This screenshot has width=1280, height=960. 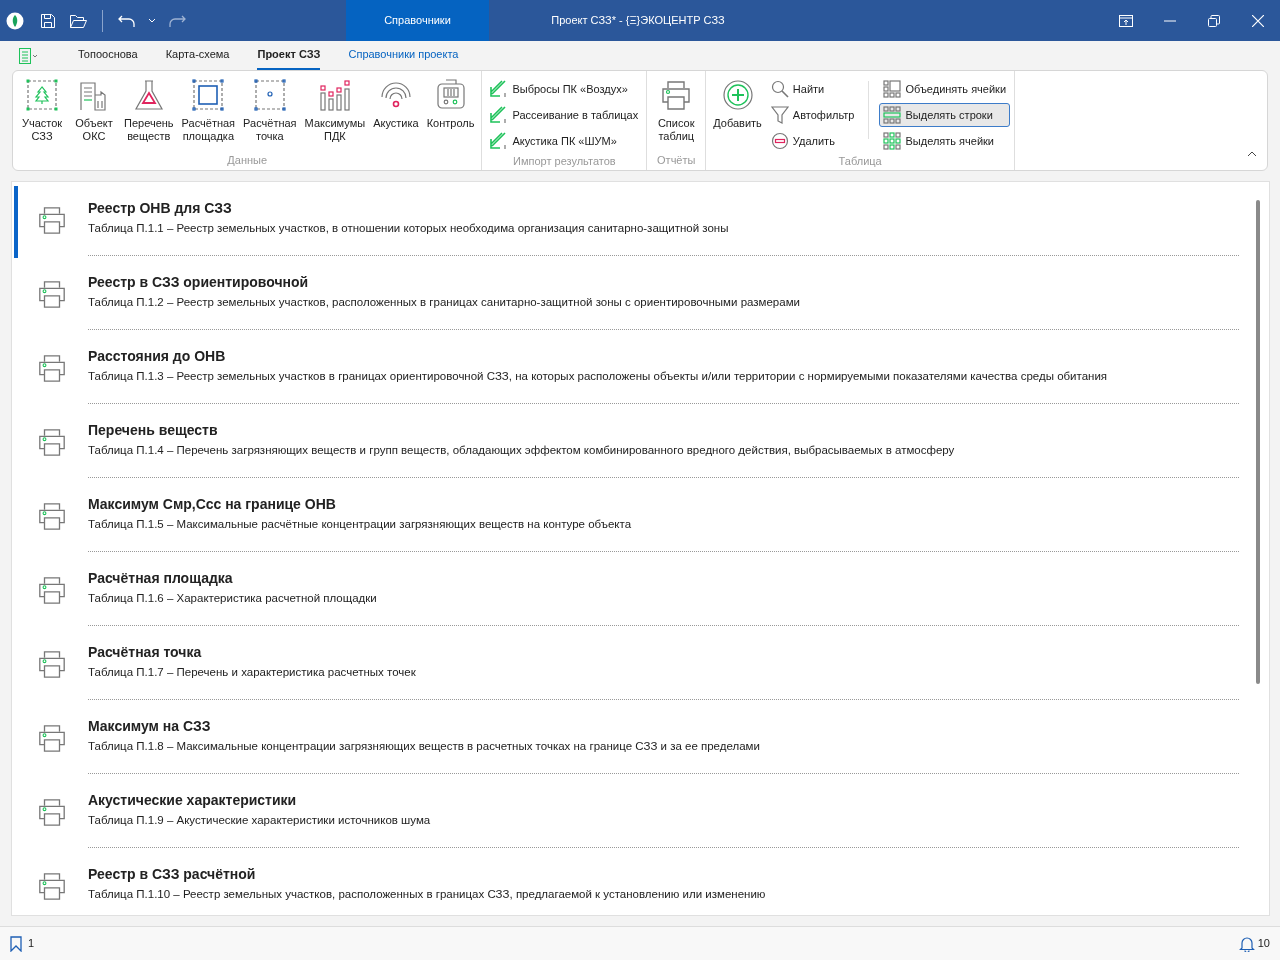 I want to click on context-tab-header: Справочники, so click(x=417, y=20).